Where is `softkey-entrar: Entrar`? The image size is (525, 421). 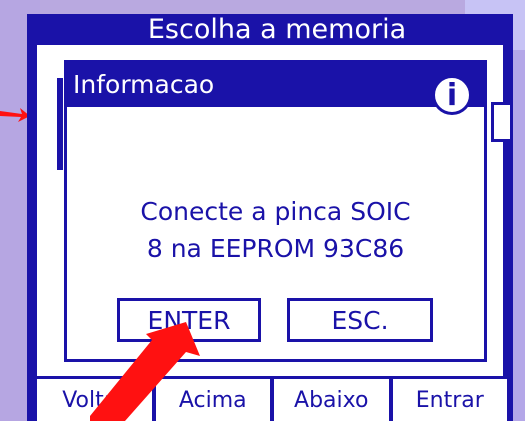 softkey-entrar: Entrar is located at coordinates (450, 400).